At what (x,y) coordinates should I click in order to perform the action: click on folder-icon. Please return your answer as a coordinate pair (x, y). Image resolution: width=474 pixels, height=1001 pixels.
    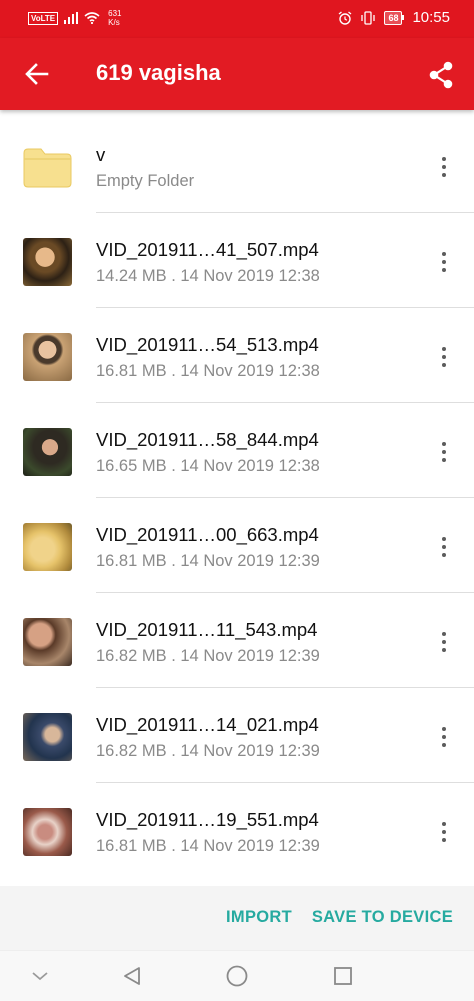
    Looking at the image, I should click on (47, 167).